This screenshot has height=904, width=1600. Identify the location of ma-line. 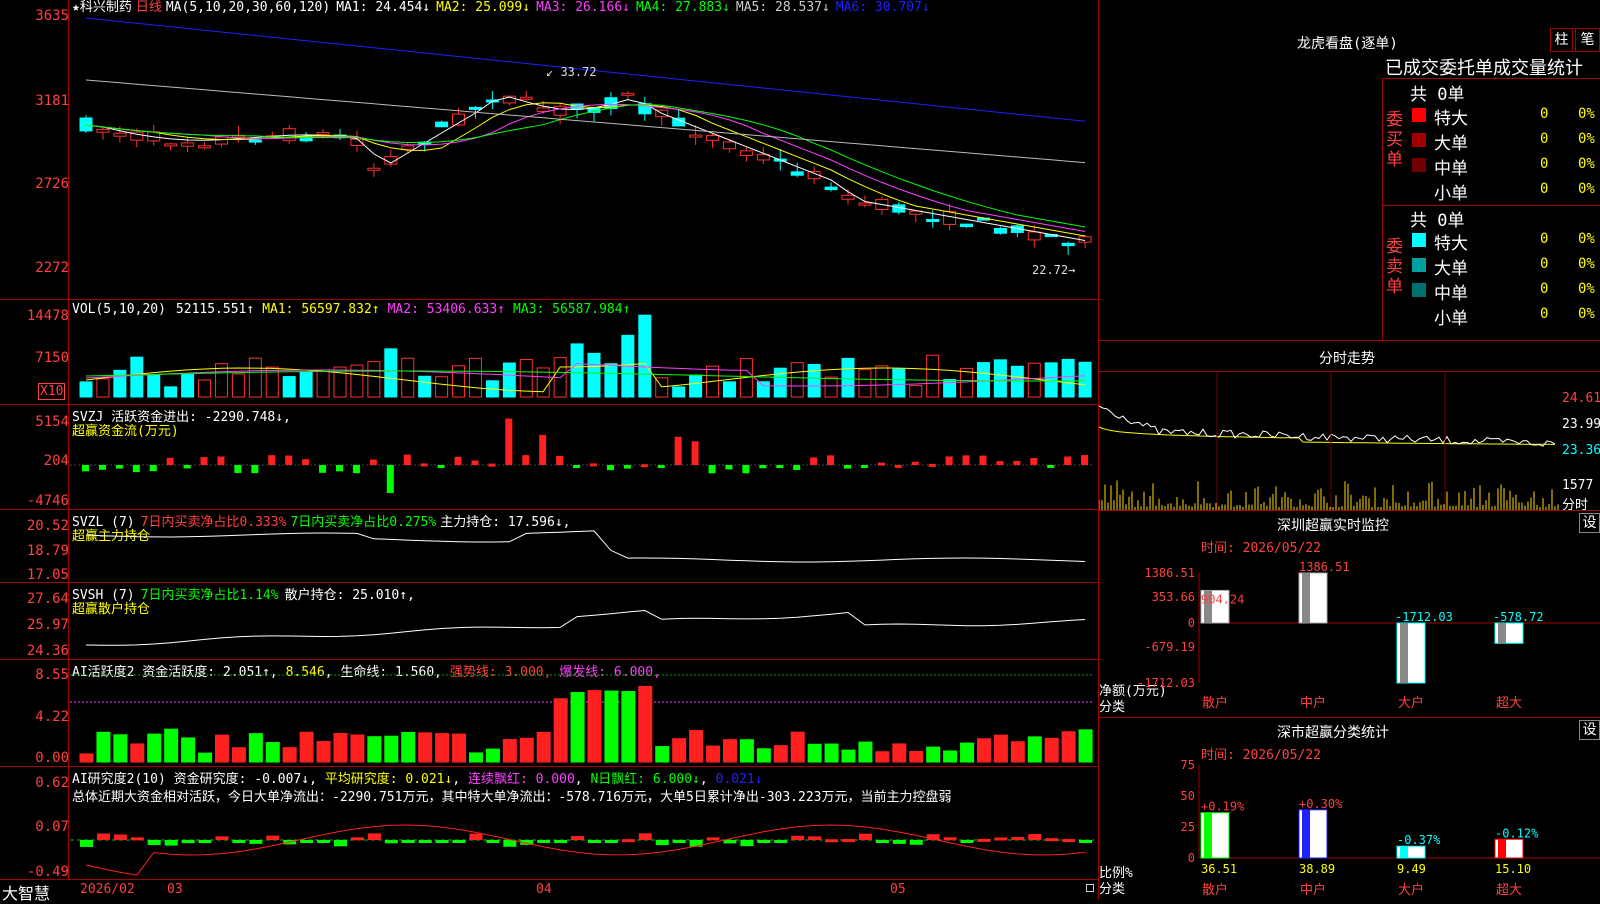
(585, 121).